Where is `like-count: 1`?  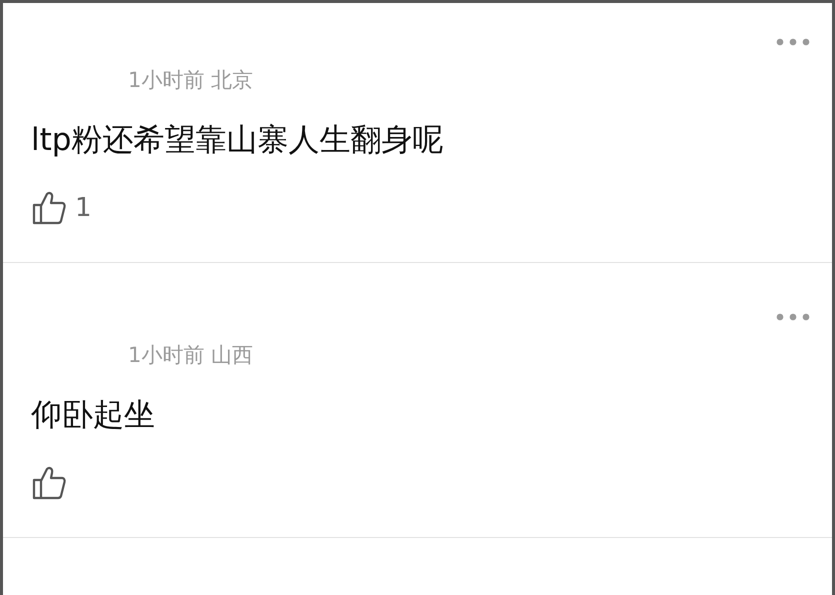 like-count: 1 is located at coordinates (83, 208).